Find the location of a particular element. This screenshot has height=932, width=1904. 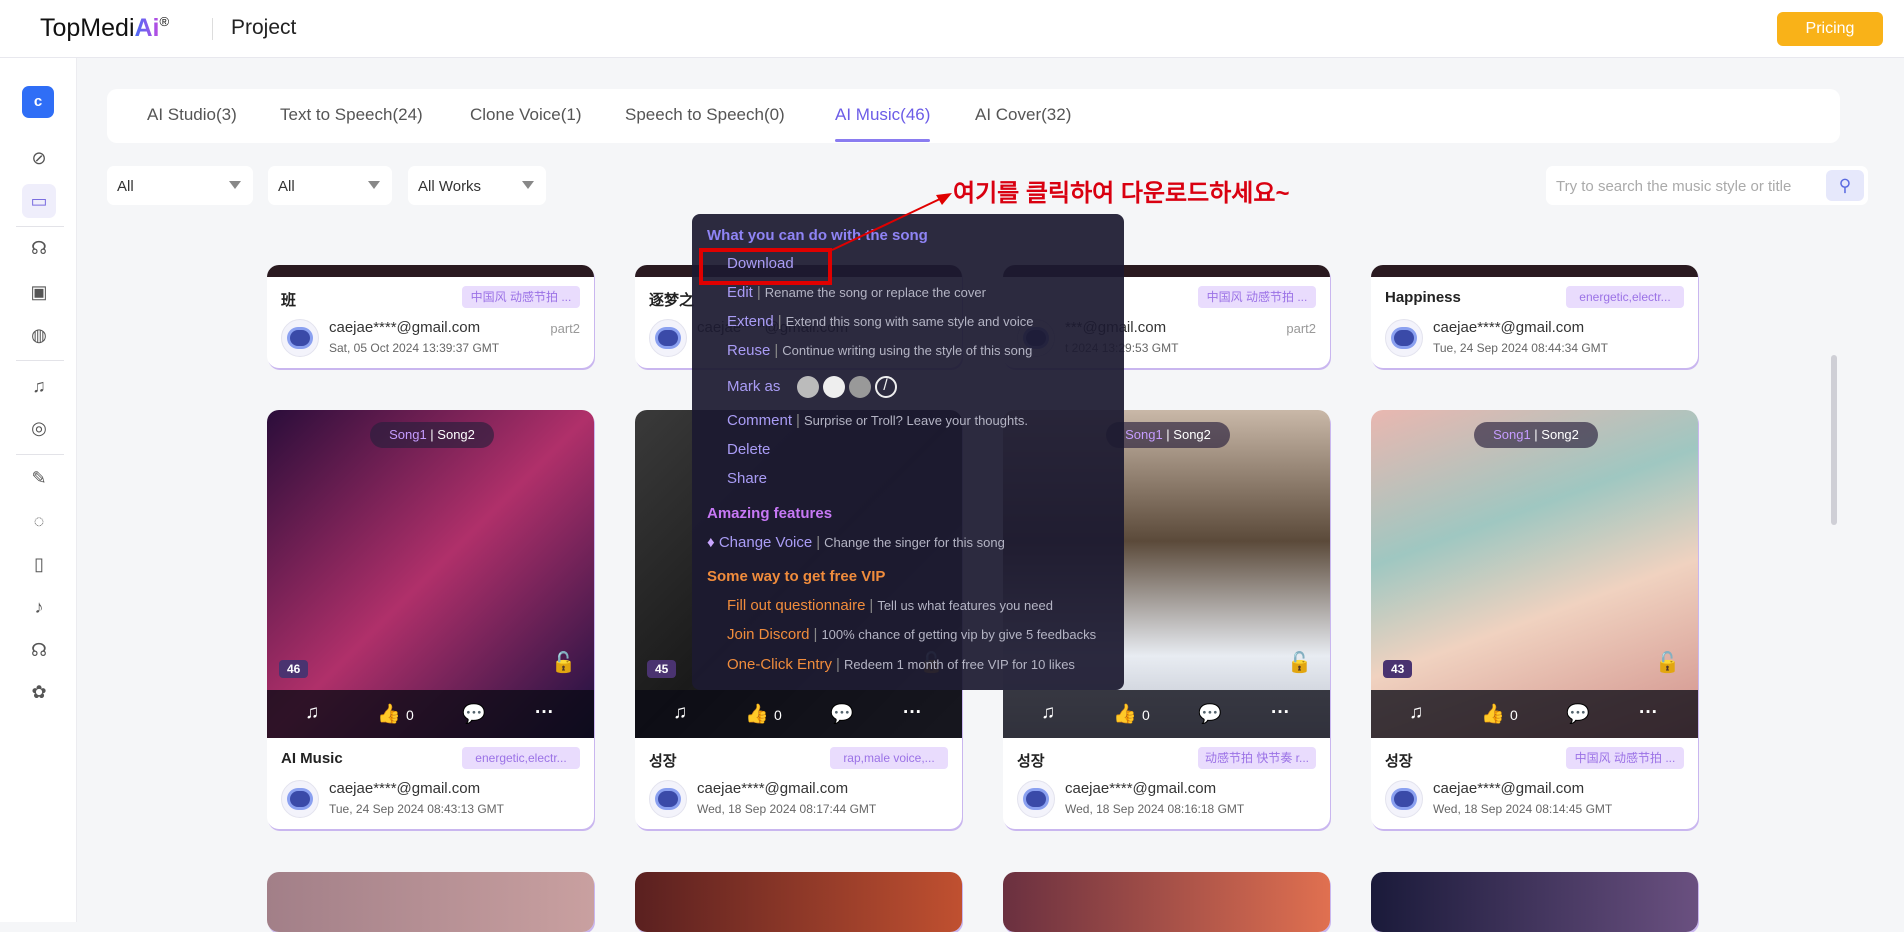

annotation-arrow is located at coordinates (891, 222).